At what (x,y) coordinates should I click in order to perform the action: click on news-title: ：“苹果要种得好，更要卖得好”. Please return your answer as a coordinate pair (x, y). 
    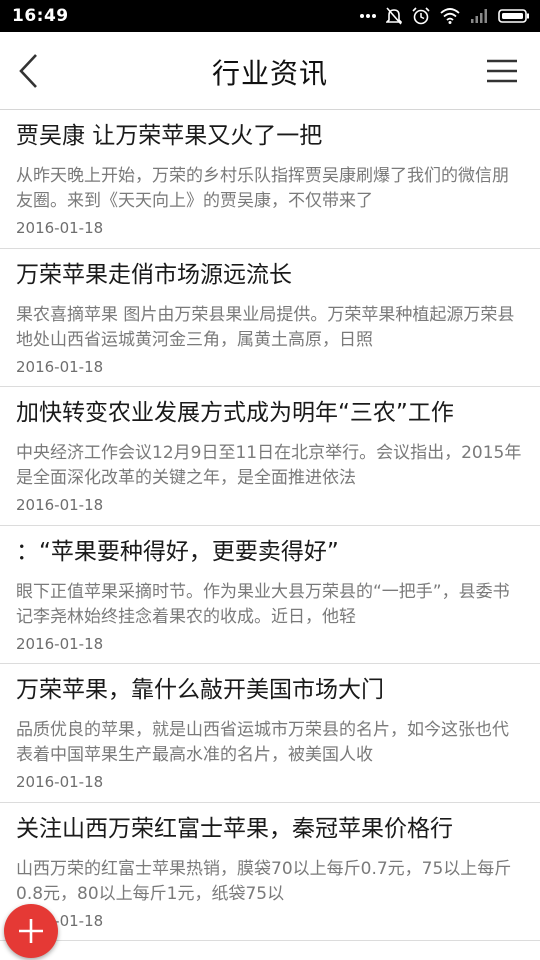
    Looking at the image, I should click on (177, 551).